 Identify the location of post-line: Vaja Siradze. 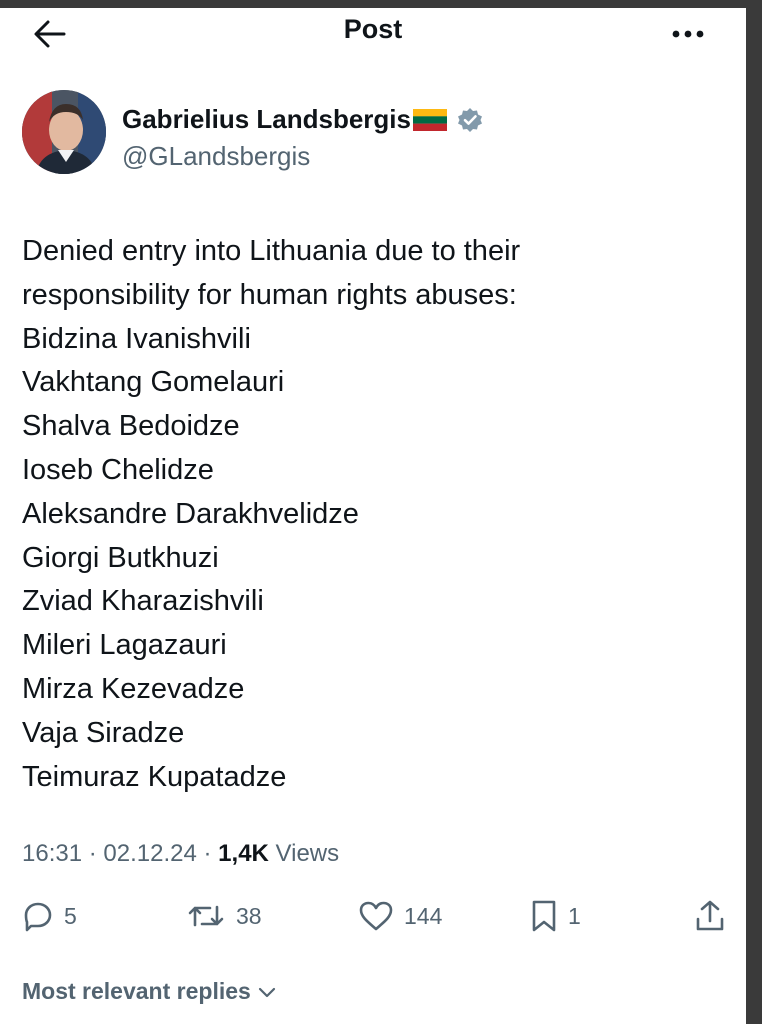
(103, 732).